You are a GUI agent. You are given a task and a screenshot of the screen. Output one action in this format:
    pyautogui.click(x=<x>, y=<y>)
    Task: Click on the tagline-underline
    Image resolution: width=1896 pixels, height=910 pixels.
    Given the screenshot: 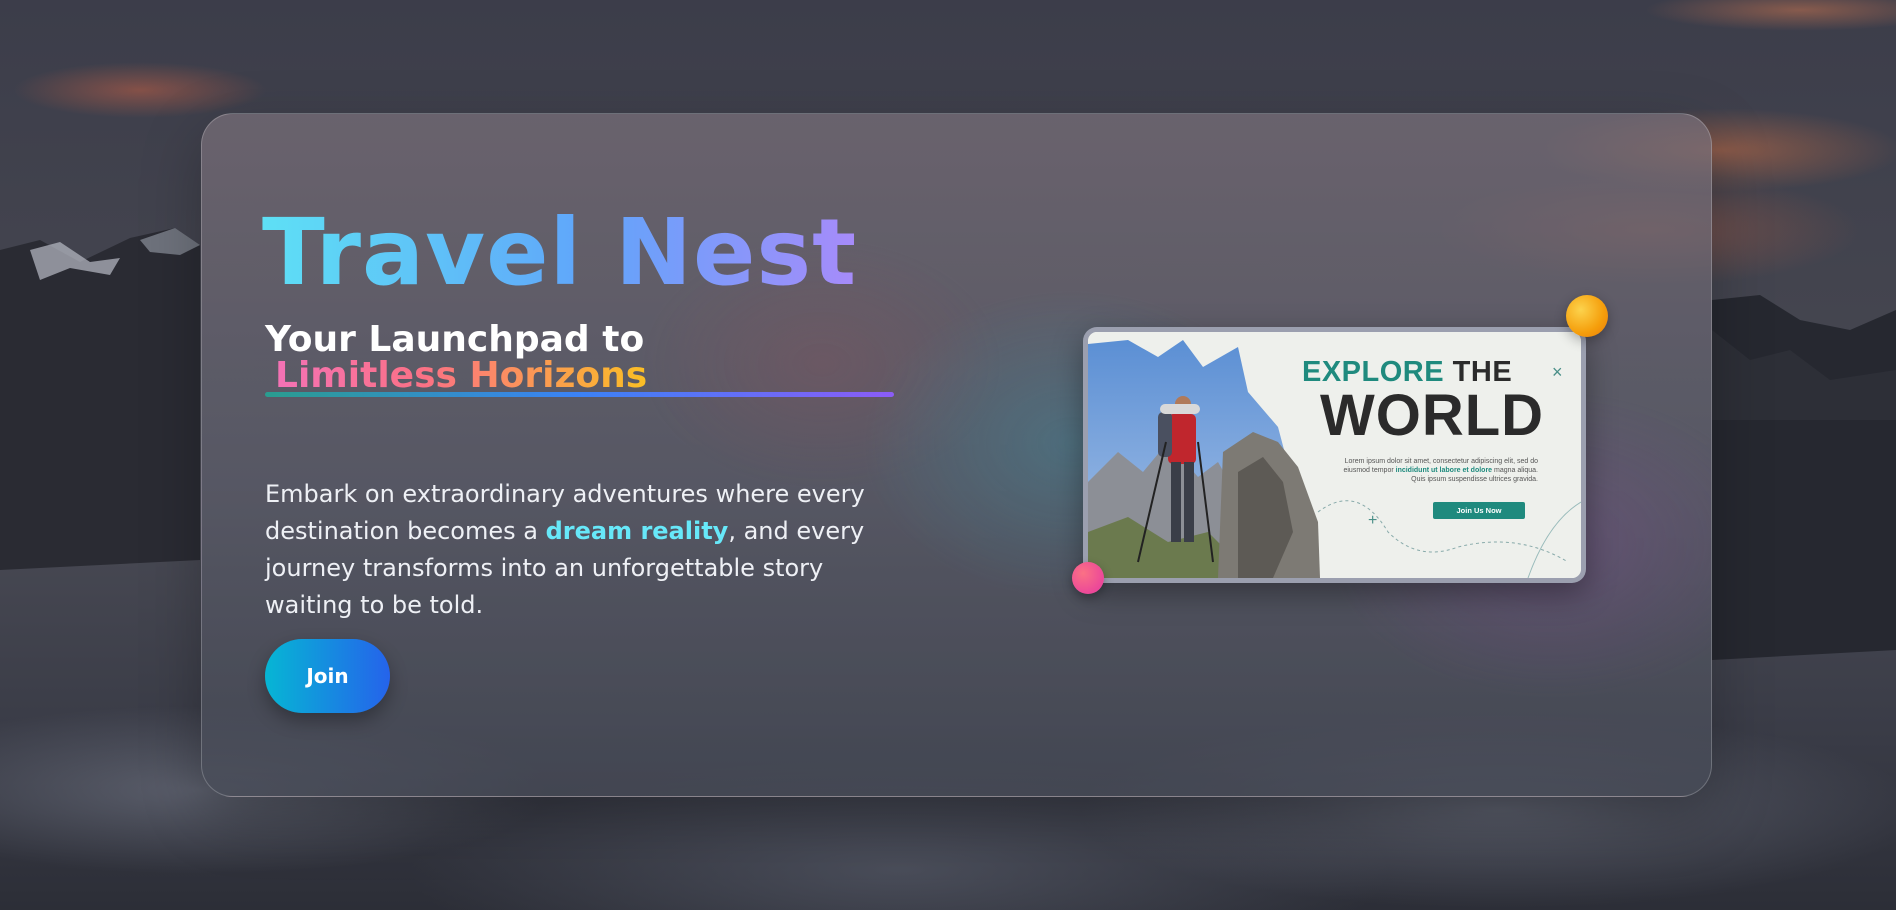 What is the action you would take?
    pyautogui.click(x=579, y=394)
    